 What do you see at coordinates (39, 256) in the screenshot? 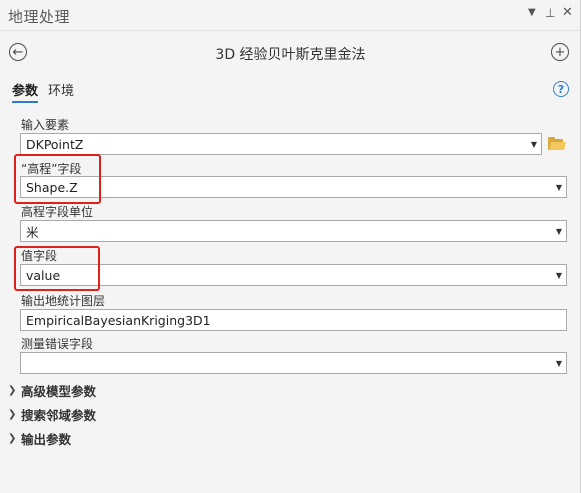
I see `value-field-label: 值字段` at bounding box center [39, 256].